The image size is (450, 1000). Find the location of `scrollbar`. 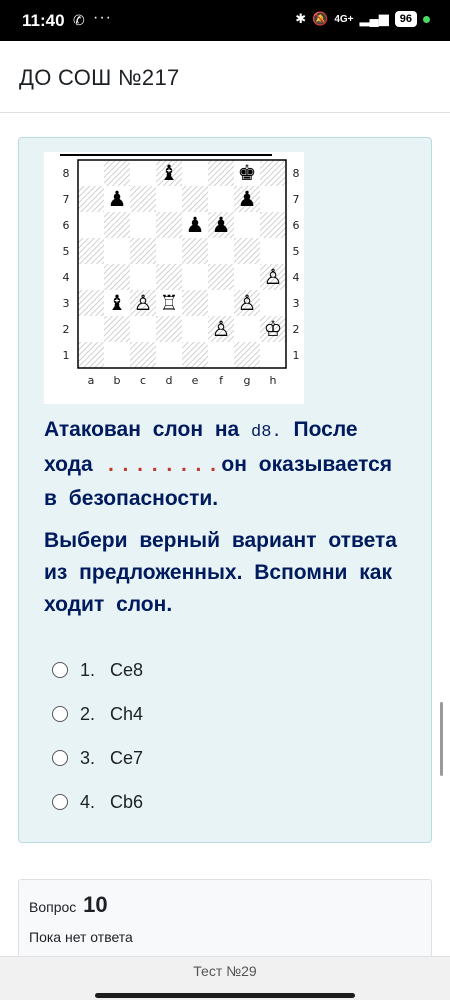

scrollbar is located at coordinates (441, 739).